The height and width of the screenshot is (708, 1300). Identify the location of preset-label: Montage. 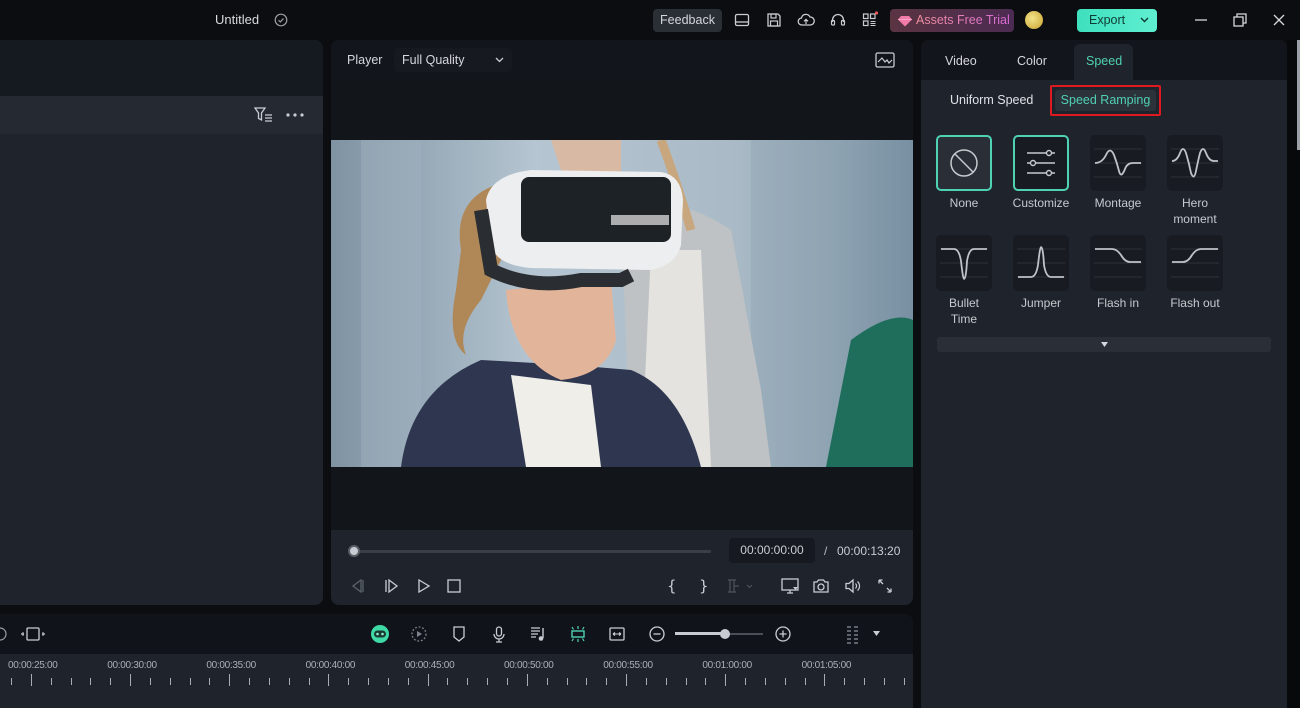
(1118, 203).